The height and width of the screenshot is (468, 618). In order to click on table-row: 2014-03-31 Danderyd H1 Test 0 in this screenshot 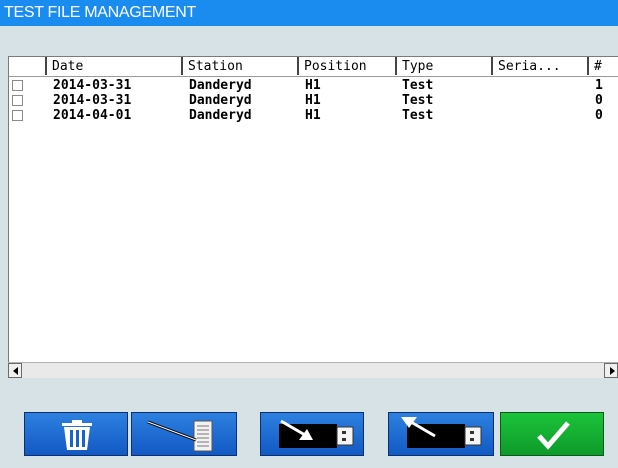, I will do `click(313, 100)`.